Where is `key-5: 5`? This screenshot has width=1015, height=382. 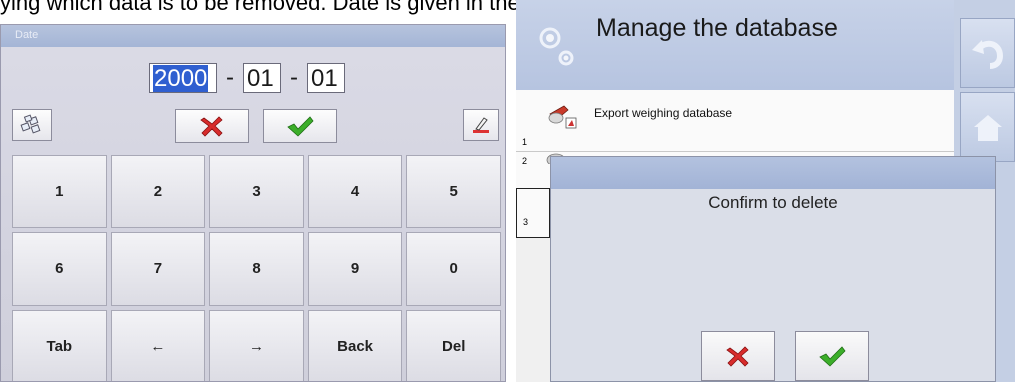 key-5: 5 is located at coordinates (453, 192).